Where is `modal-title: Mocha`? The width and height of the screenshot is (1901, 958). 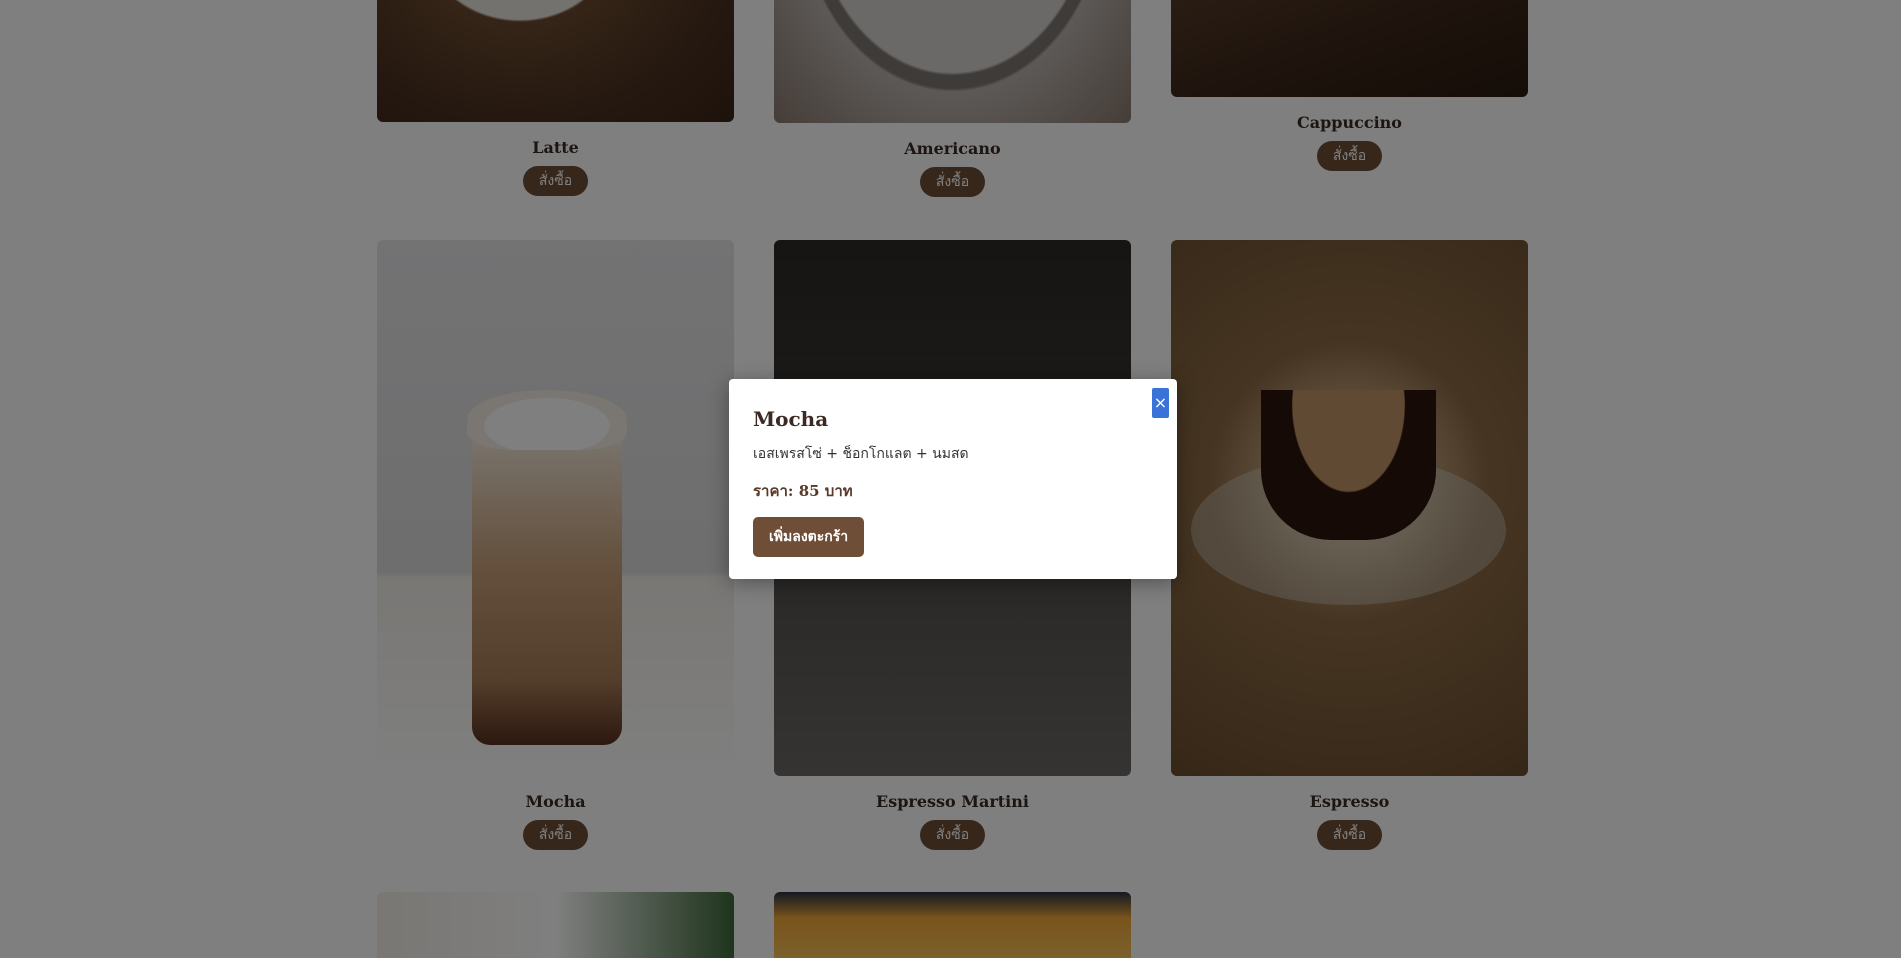
modal-title: Mocha is located at coordinates (791, 419).